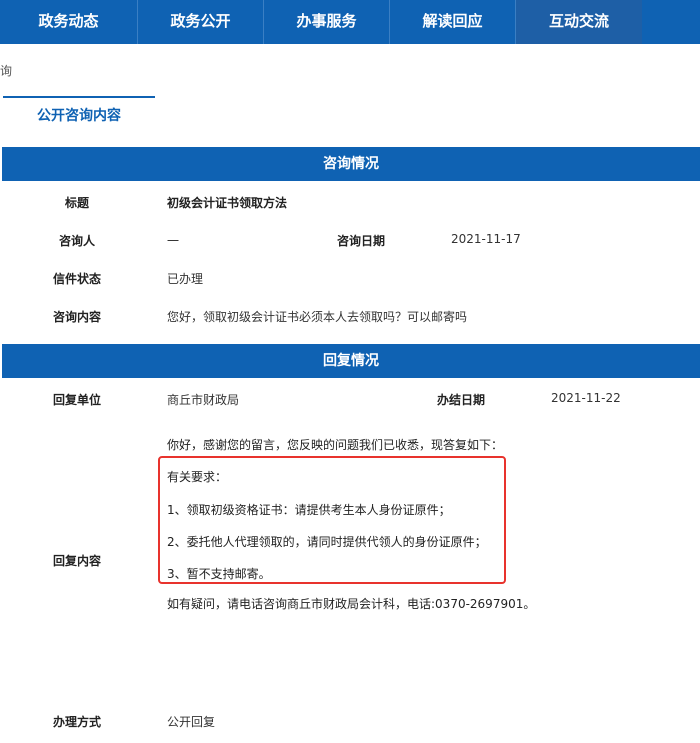 The image size is (700, 743). What do you see at coordinates (201, 22) in the screenshot?
I see `nav-item-disclosure: 政务公开` at bounding box center [201, 22].